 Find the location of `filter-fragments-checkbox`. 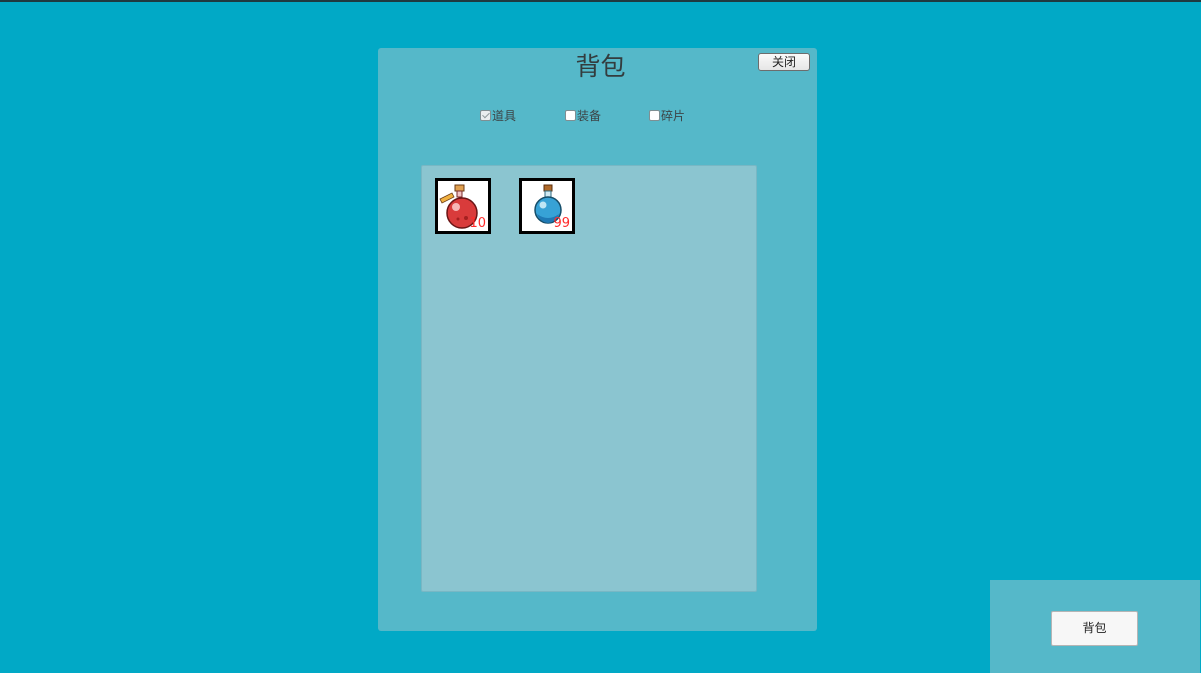

filter-fragments-checkbox is located at coordinates (654, 115).